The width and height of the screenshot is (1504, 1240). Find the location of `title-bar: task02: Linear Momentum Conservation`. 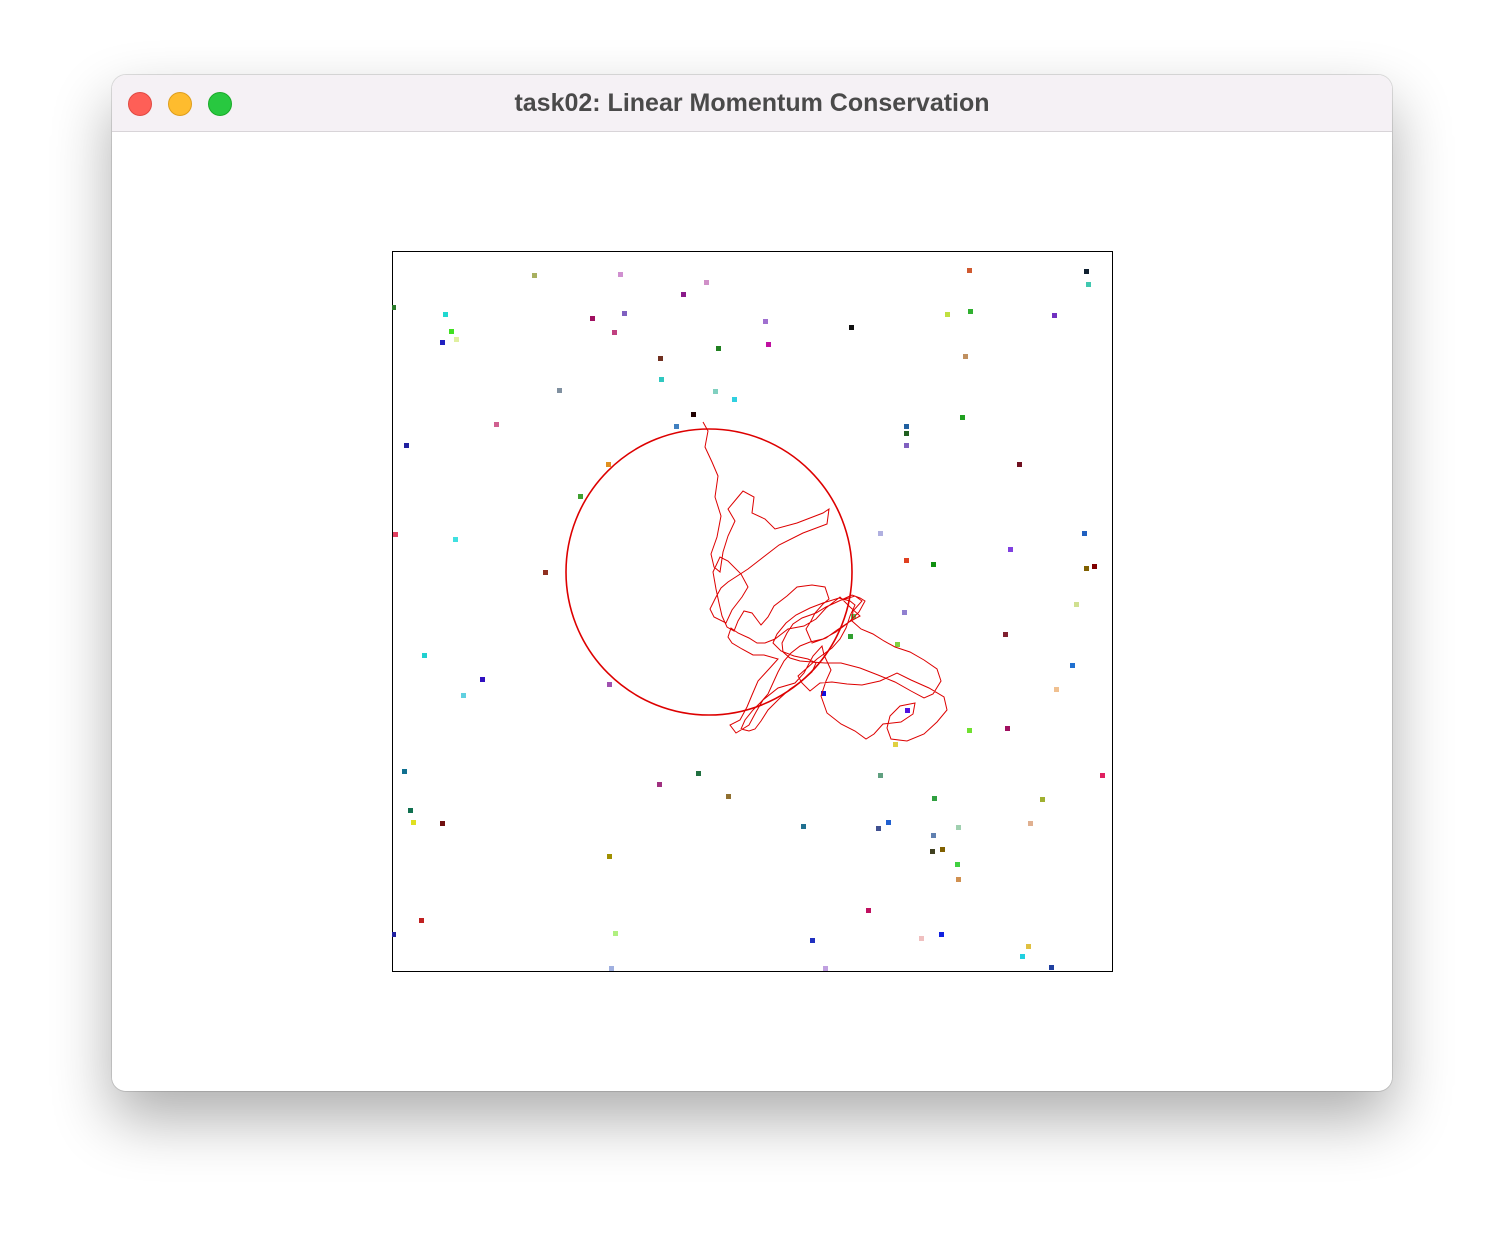

title-bar: task02: Linear Momentum Conservation is located at coordinates (752, 103).